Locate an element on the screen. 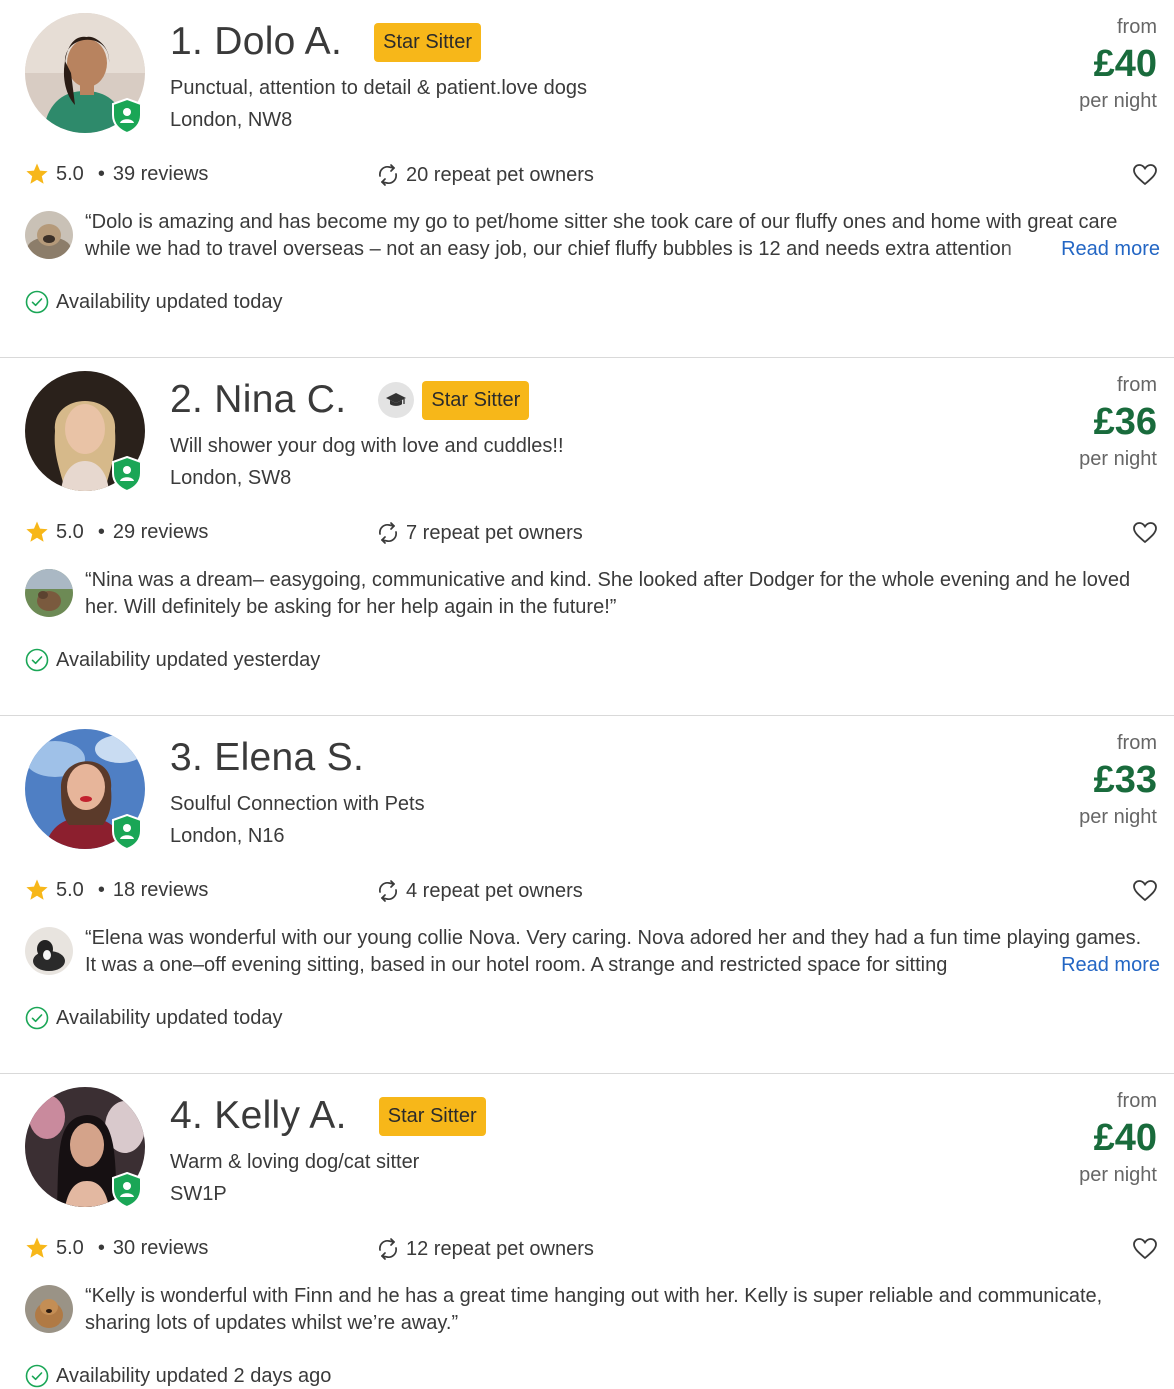 This screenshot has height=1389, width=1174. repeat-owners-text: 12 repeat pet owners is located at coordinates (500, 1248).